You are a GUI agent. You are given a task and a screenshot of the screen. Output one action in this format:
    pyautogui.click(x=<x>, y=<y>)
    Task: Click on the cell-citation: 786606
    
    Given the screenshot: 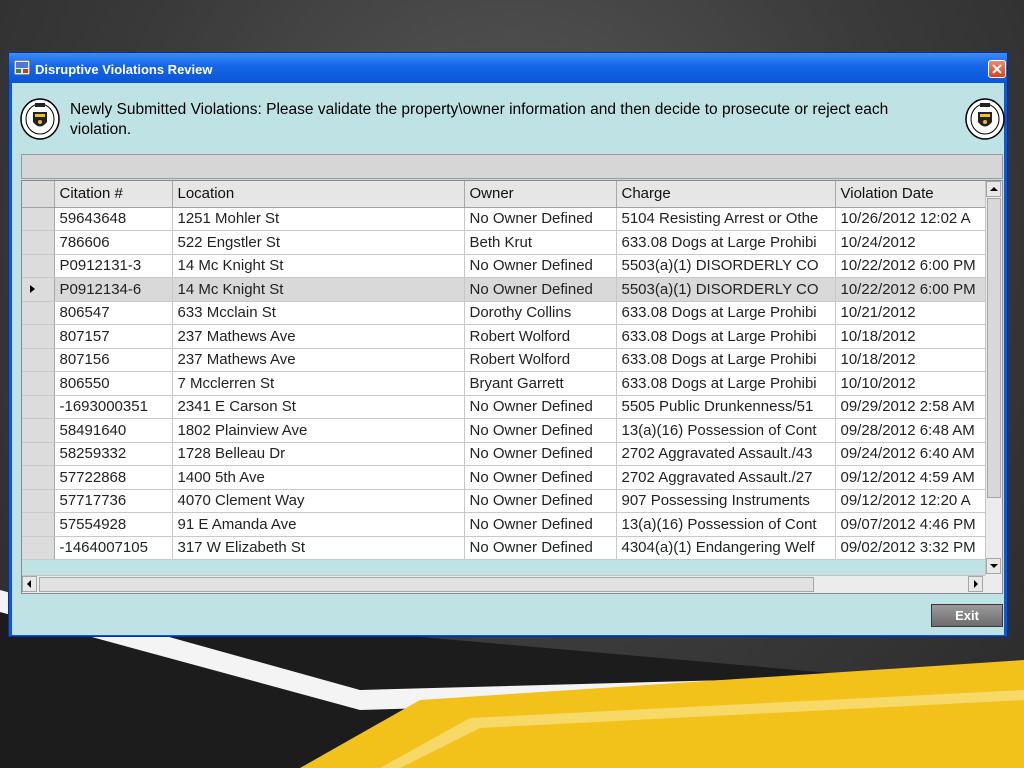 What is the action you would take?
    pyautogui.click(x=113, y=242)
    